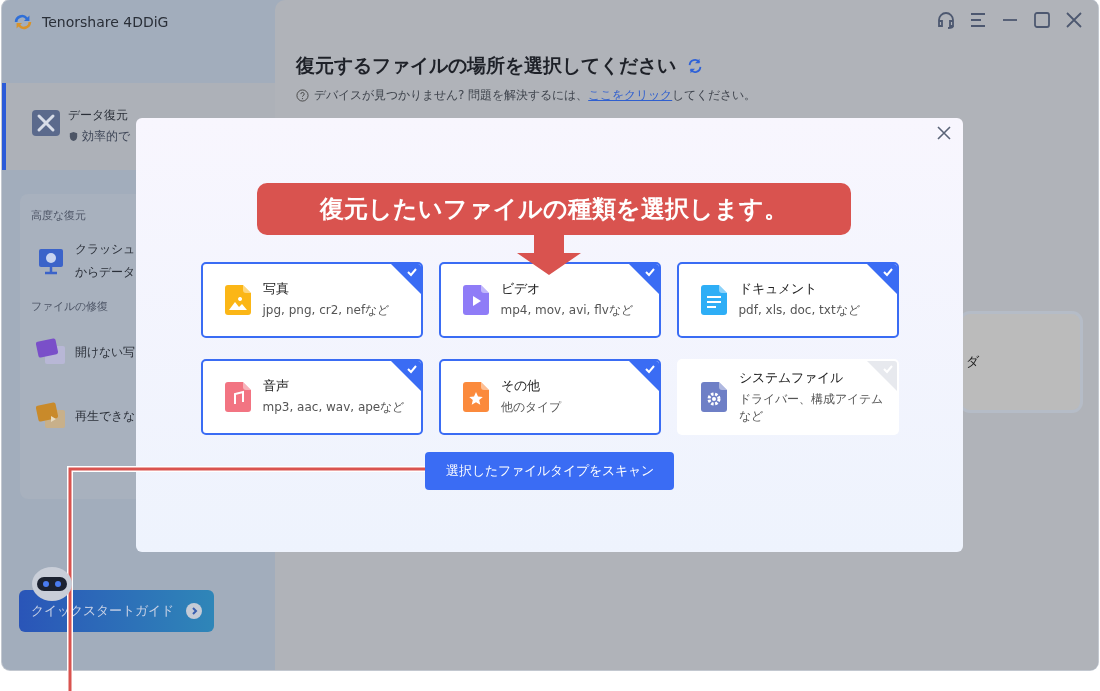 The image size is (1100, 691). Describe the element at coordinates (98, 115) in the screenshot. I see `item-title: データ復元` at that location.